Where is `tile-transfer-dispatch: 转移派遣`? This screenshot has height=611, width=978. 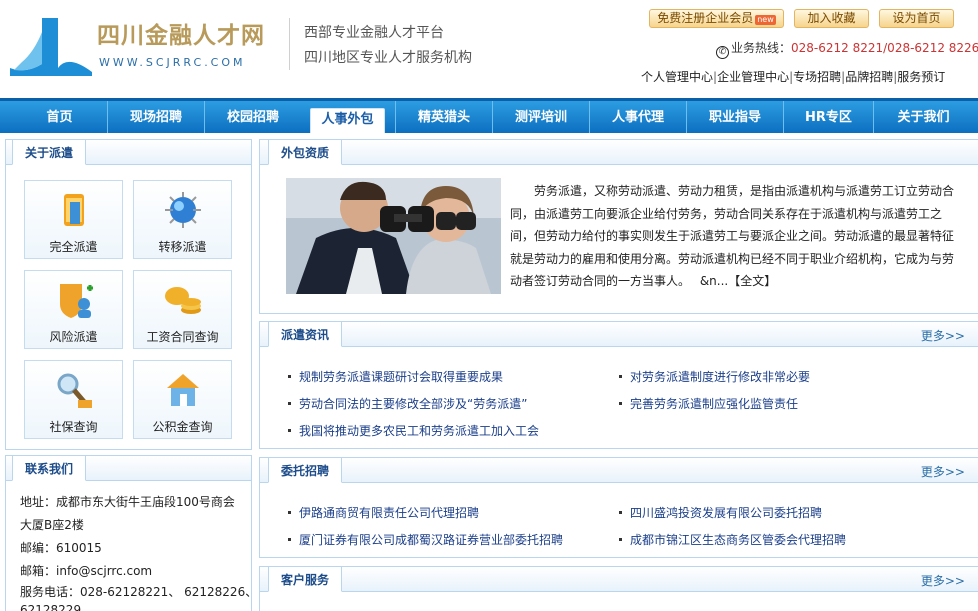
tile-transfer-dispatch: 转移派遣 is located at coordinates (182, 219).